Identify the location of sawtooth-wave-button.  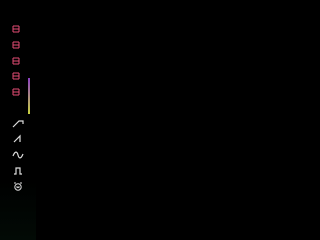
(18, 124).